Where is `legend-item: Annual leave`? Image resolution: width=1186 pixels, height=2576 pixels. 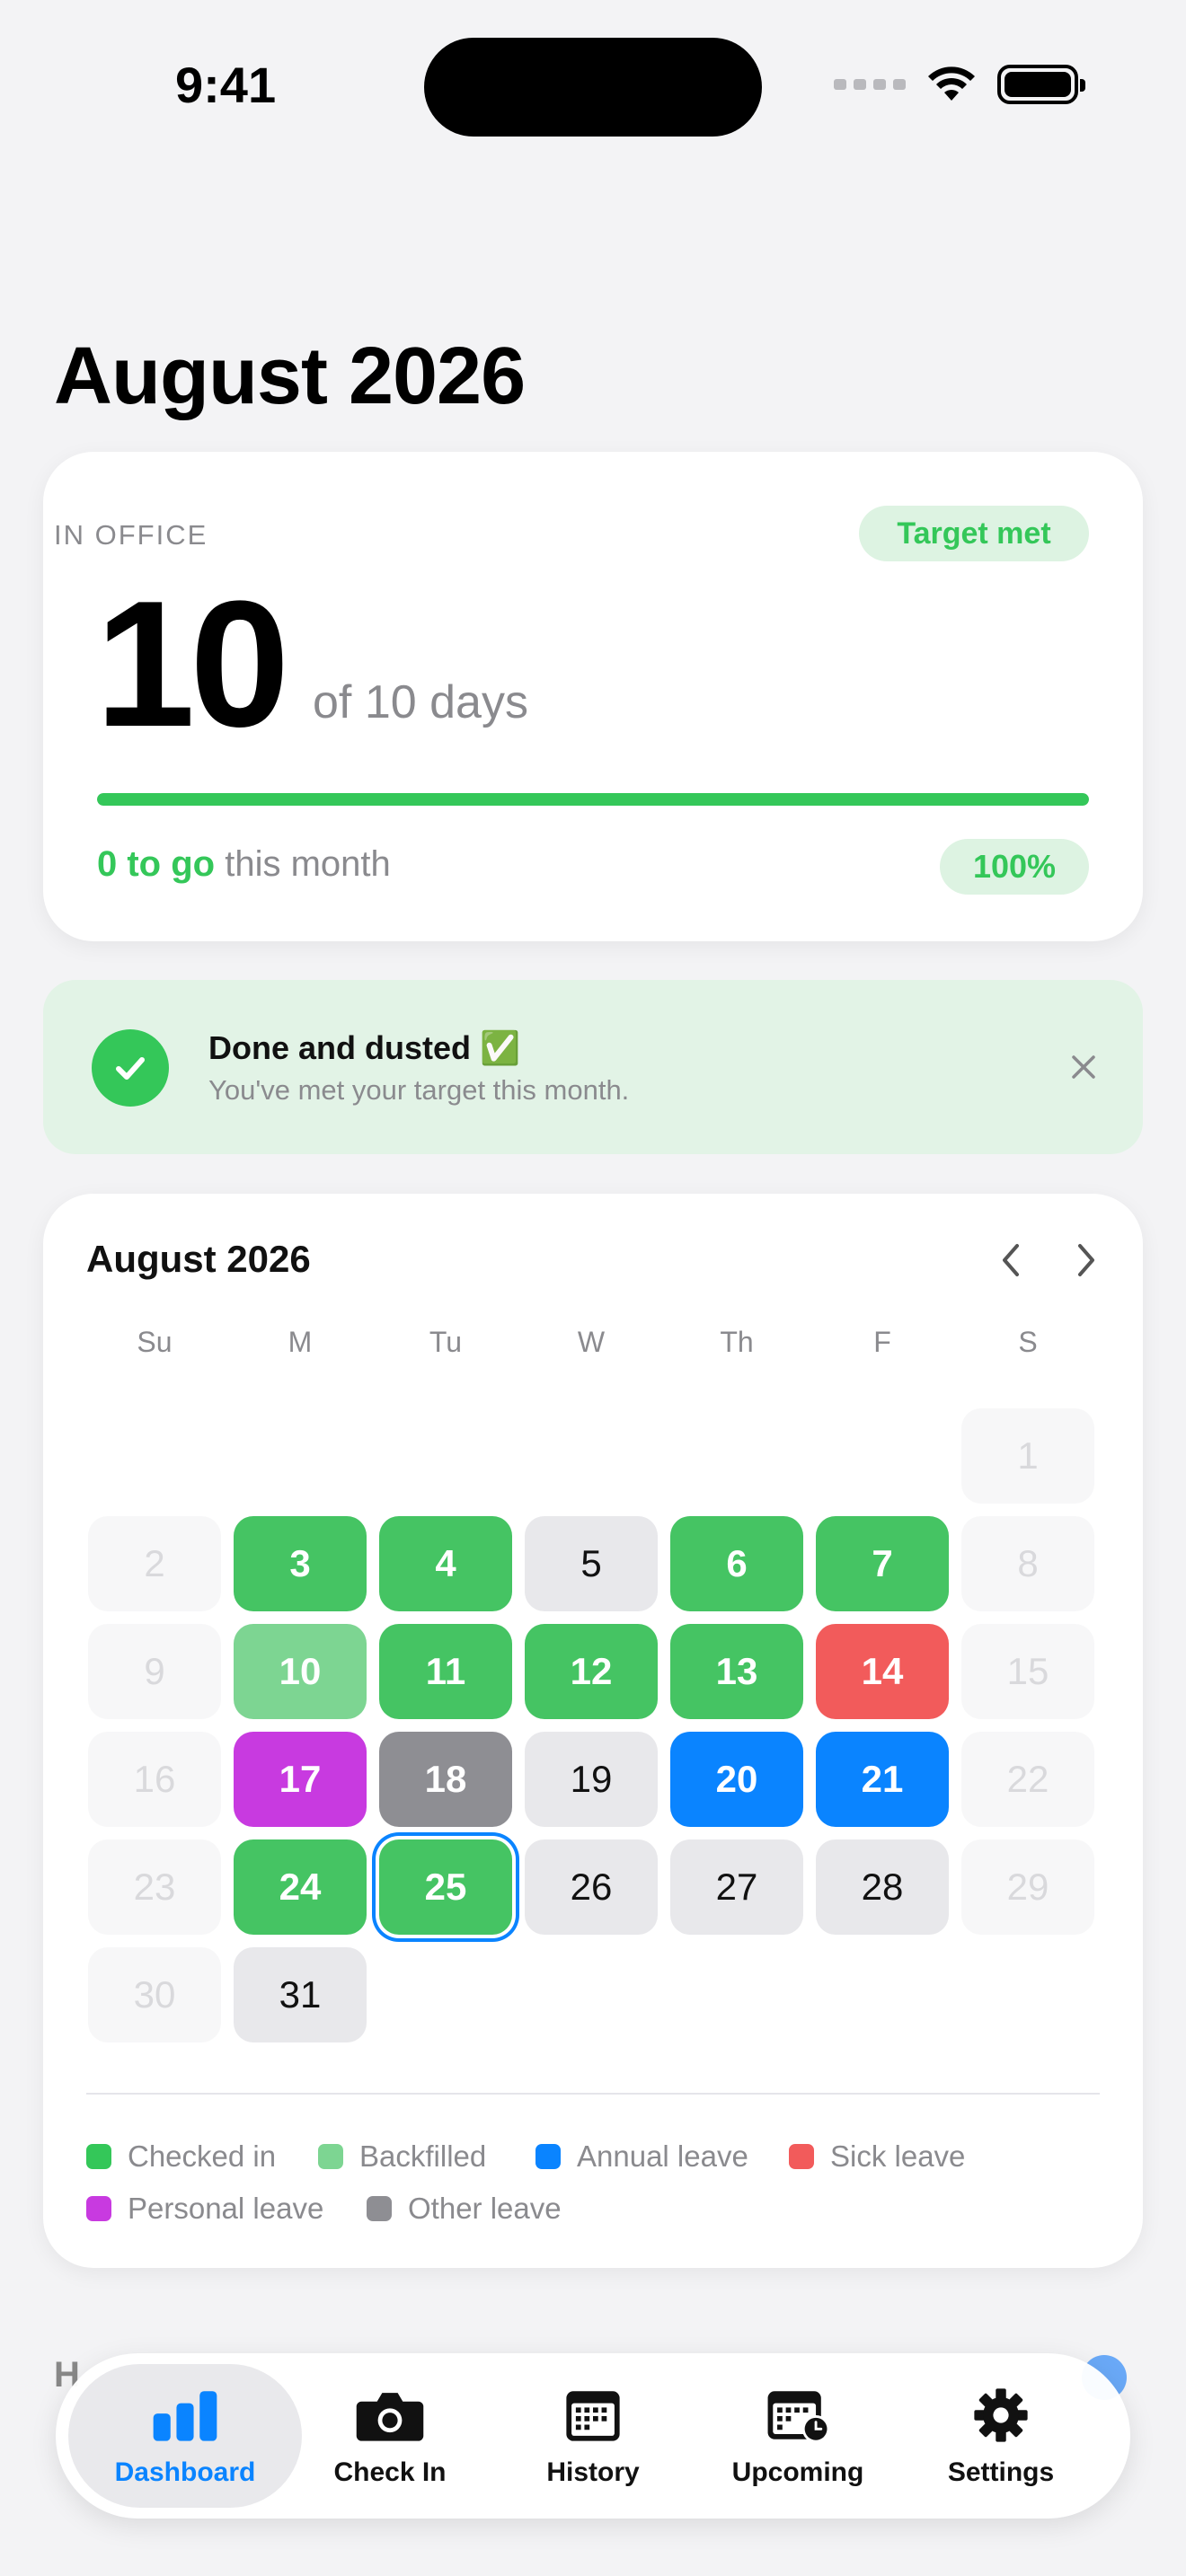
legend-item: Annual leave is located at coordinates (641, 2156).